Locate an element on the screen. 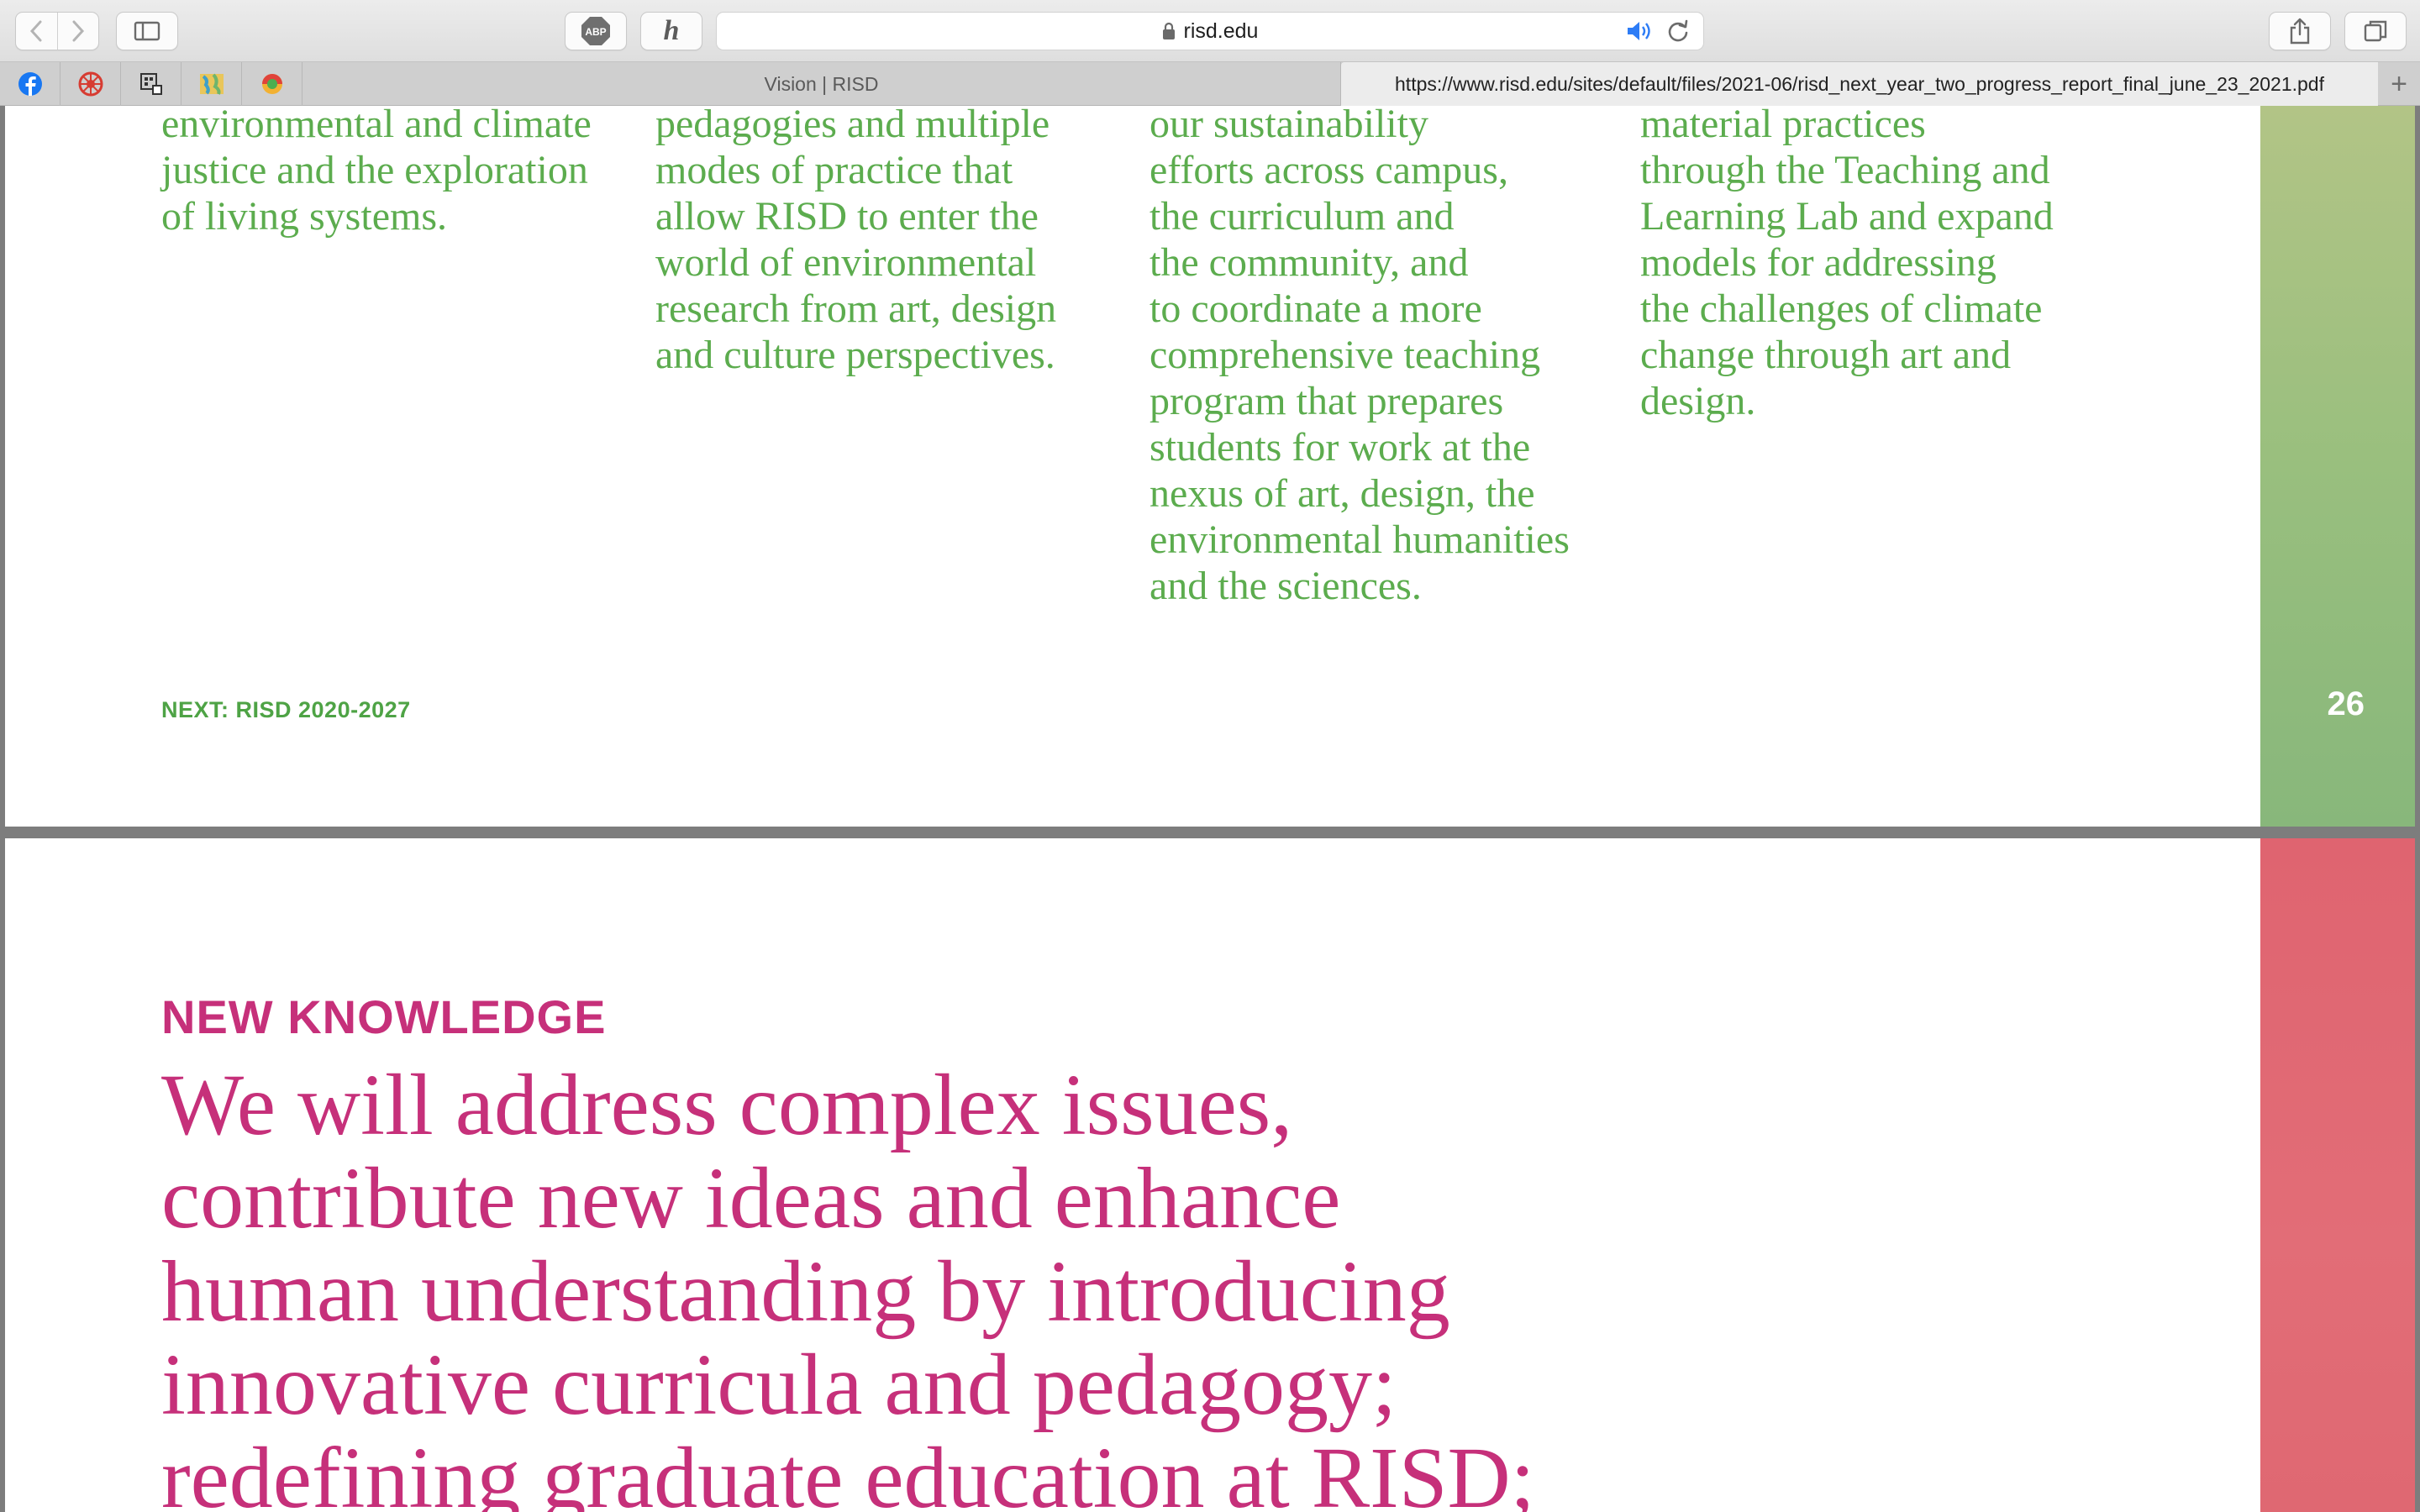 The image size is (2420, 1512). text-line: comprehensive teaching is located at coordinates (1346, 355).